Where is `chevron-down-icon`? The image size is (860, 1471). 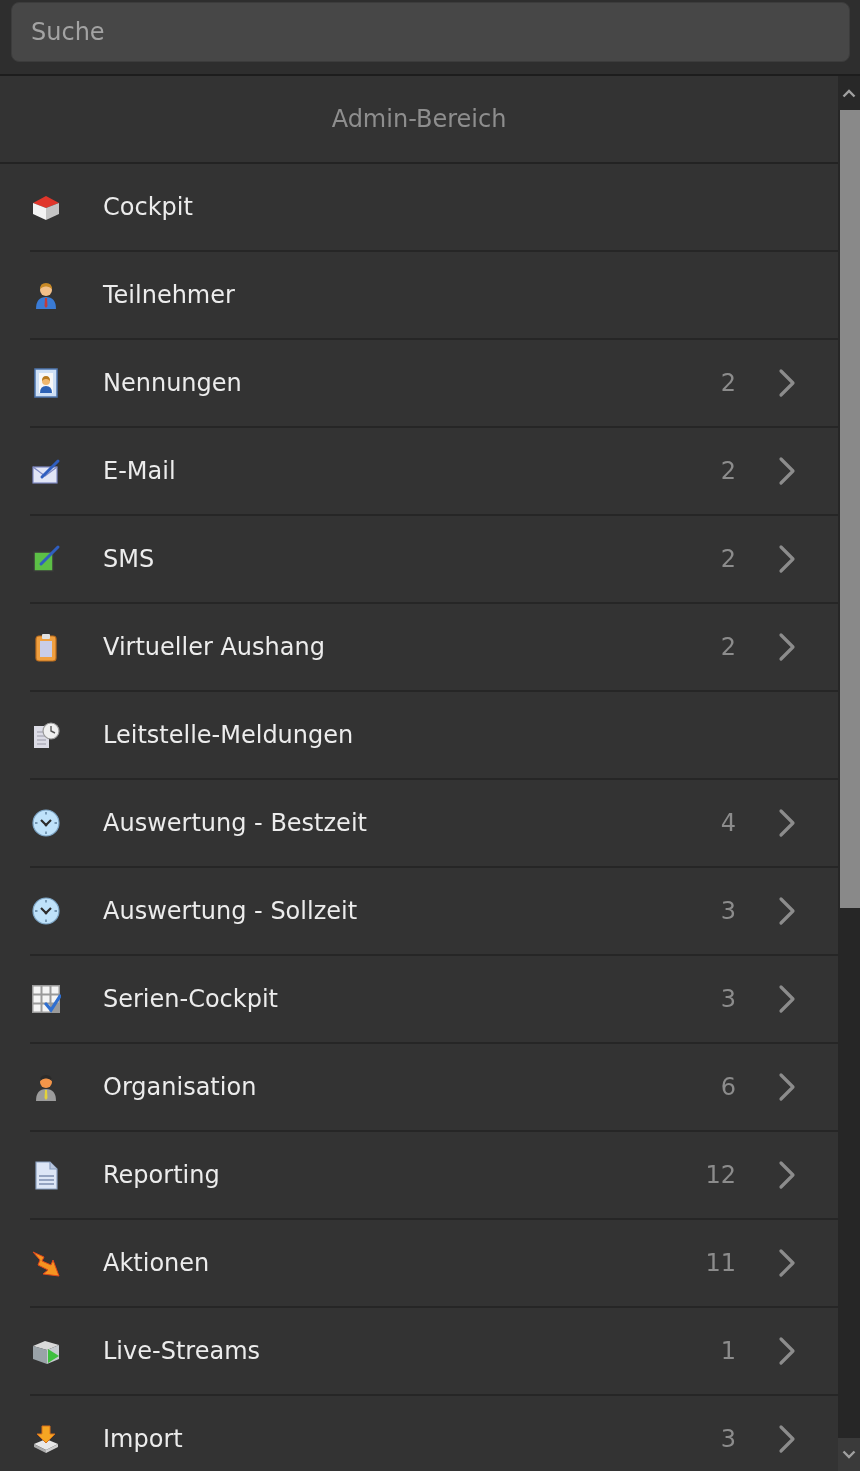
chevron-down-icon is located at coordinates (849, 1454).